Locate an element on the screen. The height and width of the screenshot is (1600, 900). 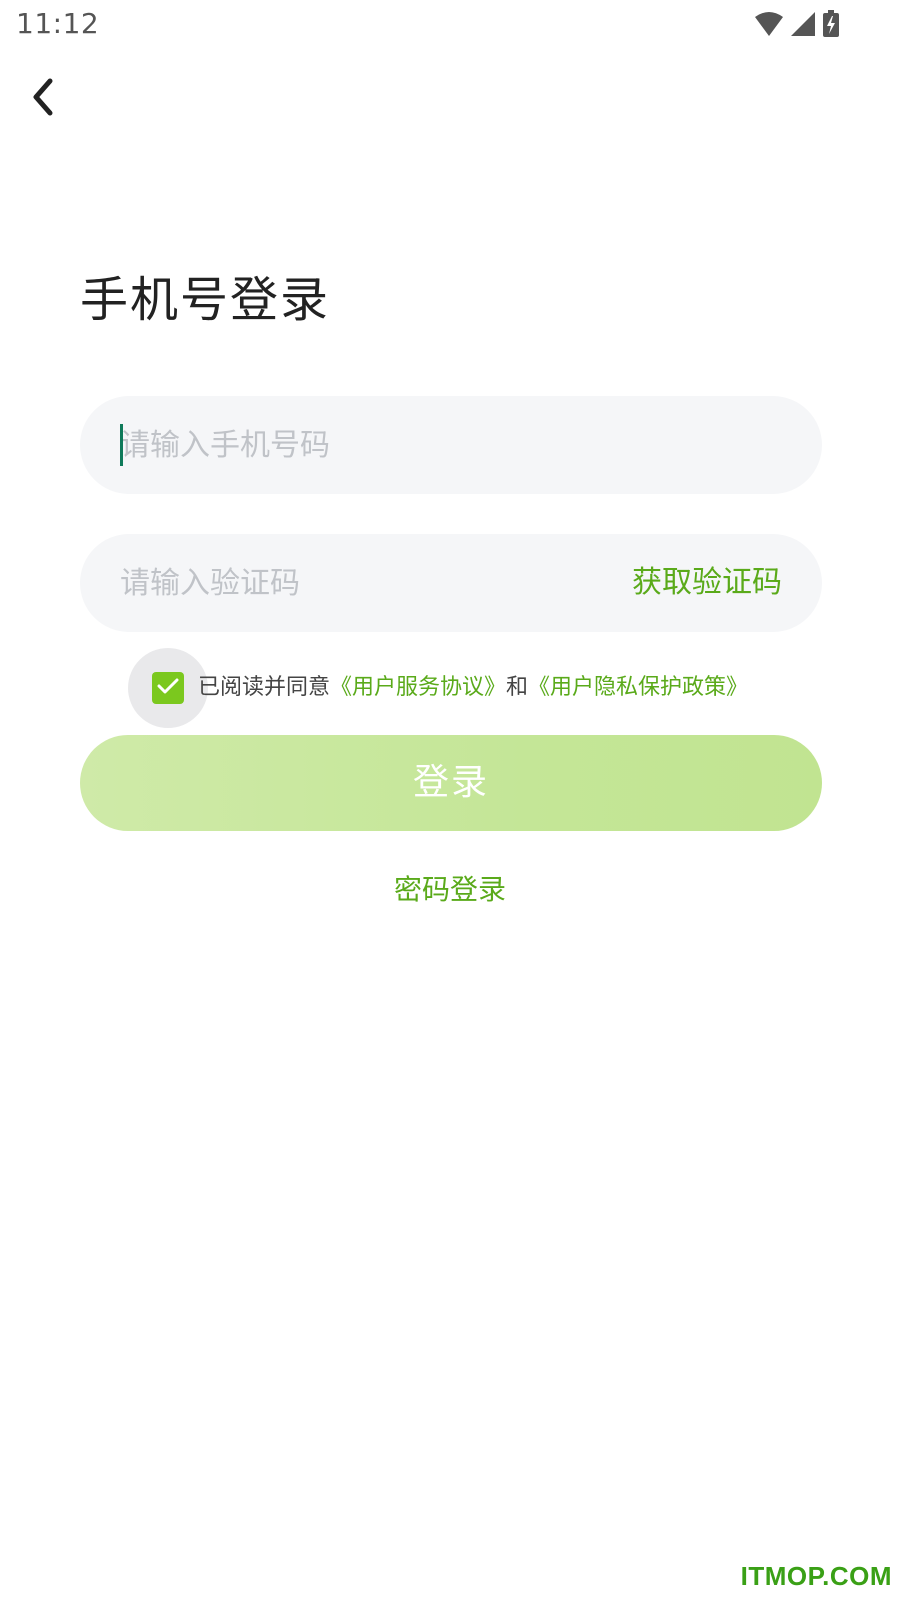
checkmark-icon is located at coordinates (168, 688).